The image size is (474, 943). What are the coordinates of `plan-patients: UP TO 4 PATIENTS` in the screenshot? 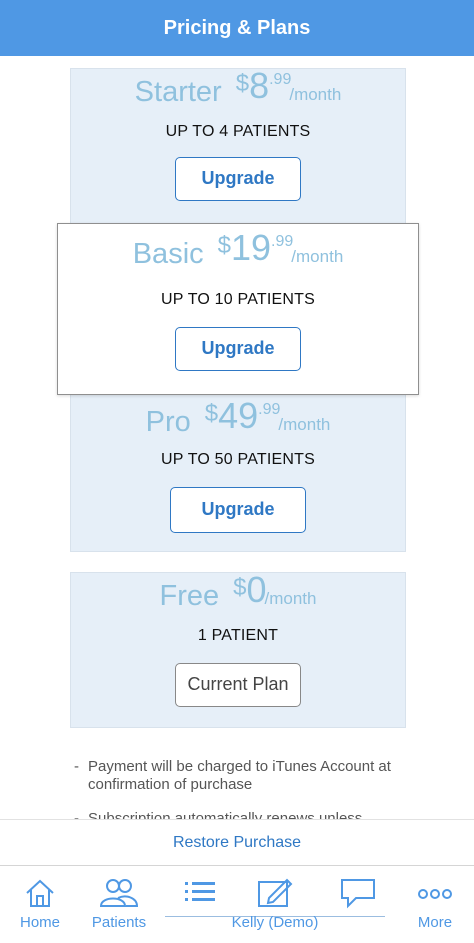 It's located at (238, 131).